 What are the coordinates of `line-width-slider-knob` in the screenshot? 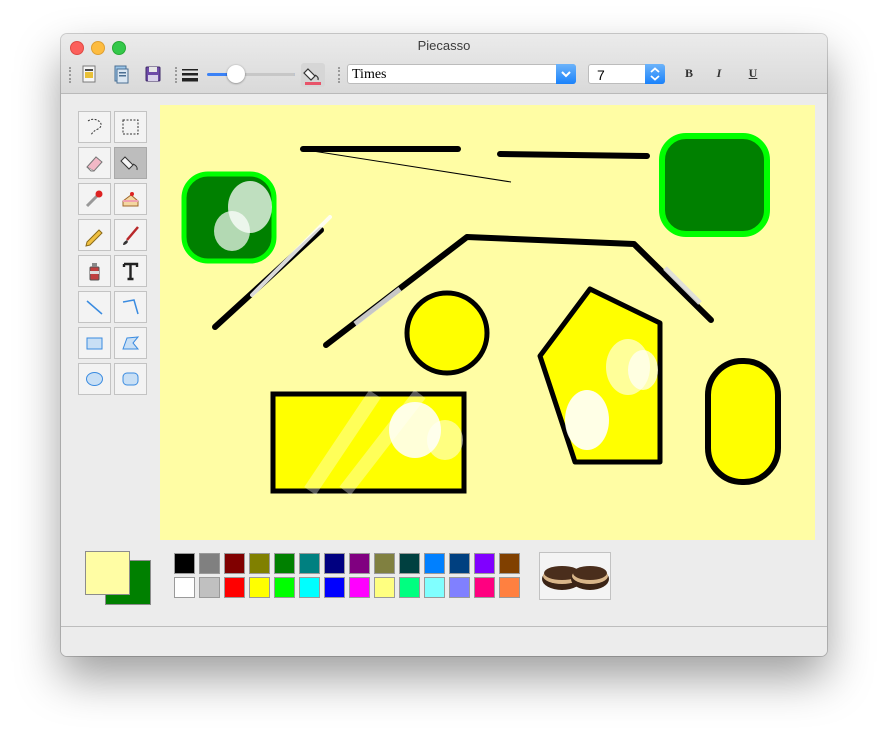 It's located at (236, 74).